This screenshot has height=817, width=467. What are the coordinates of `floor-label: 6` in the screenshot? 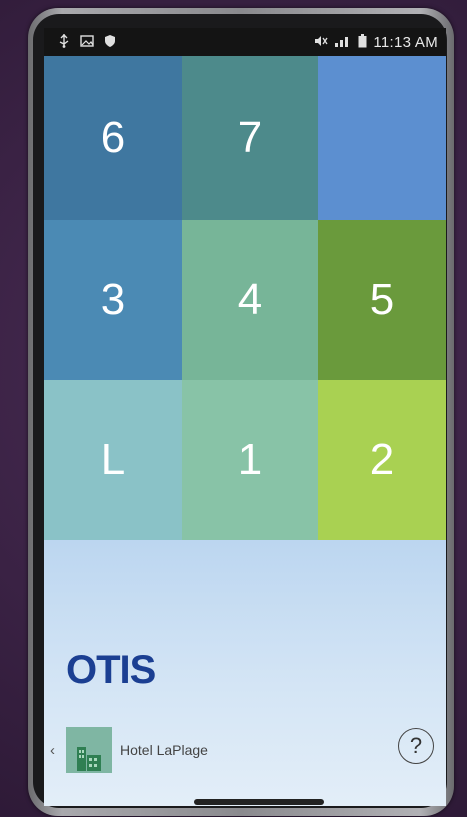 It's located at (113, 137).